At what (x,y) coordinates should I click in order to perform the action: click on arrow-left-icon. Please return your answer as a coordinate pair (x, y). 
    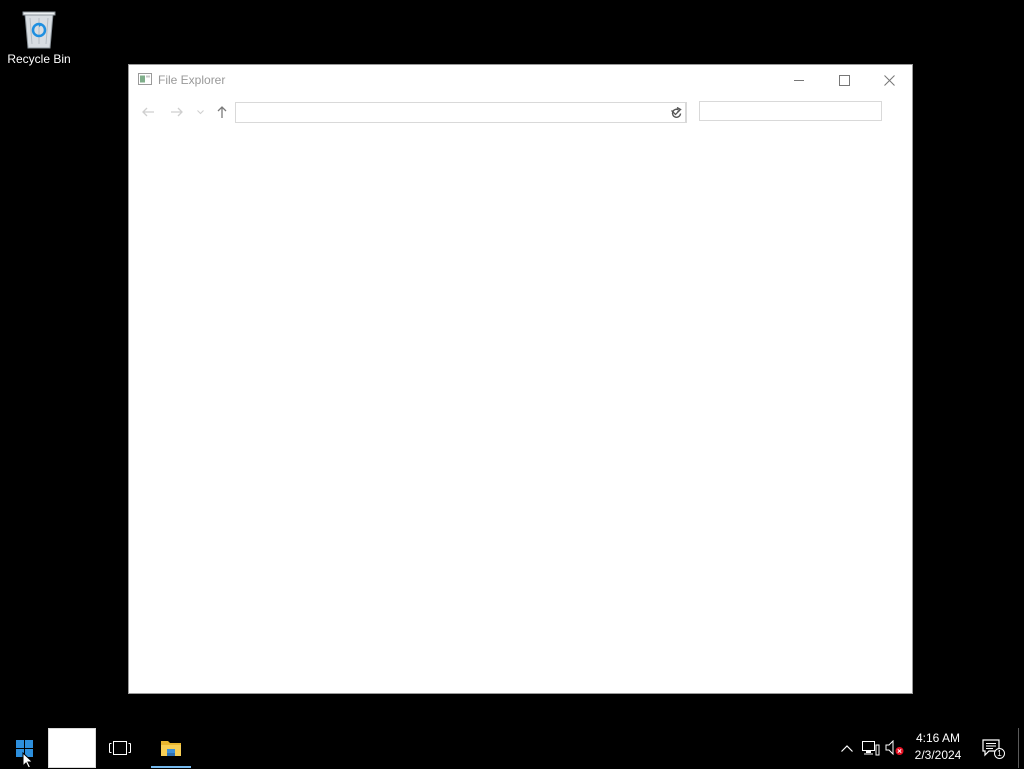
    Looking at the image, I should click on (148, 112).